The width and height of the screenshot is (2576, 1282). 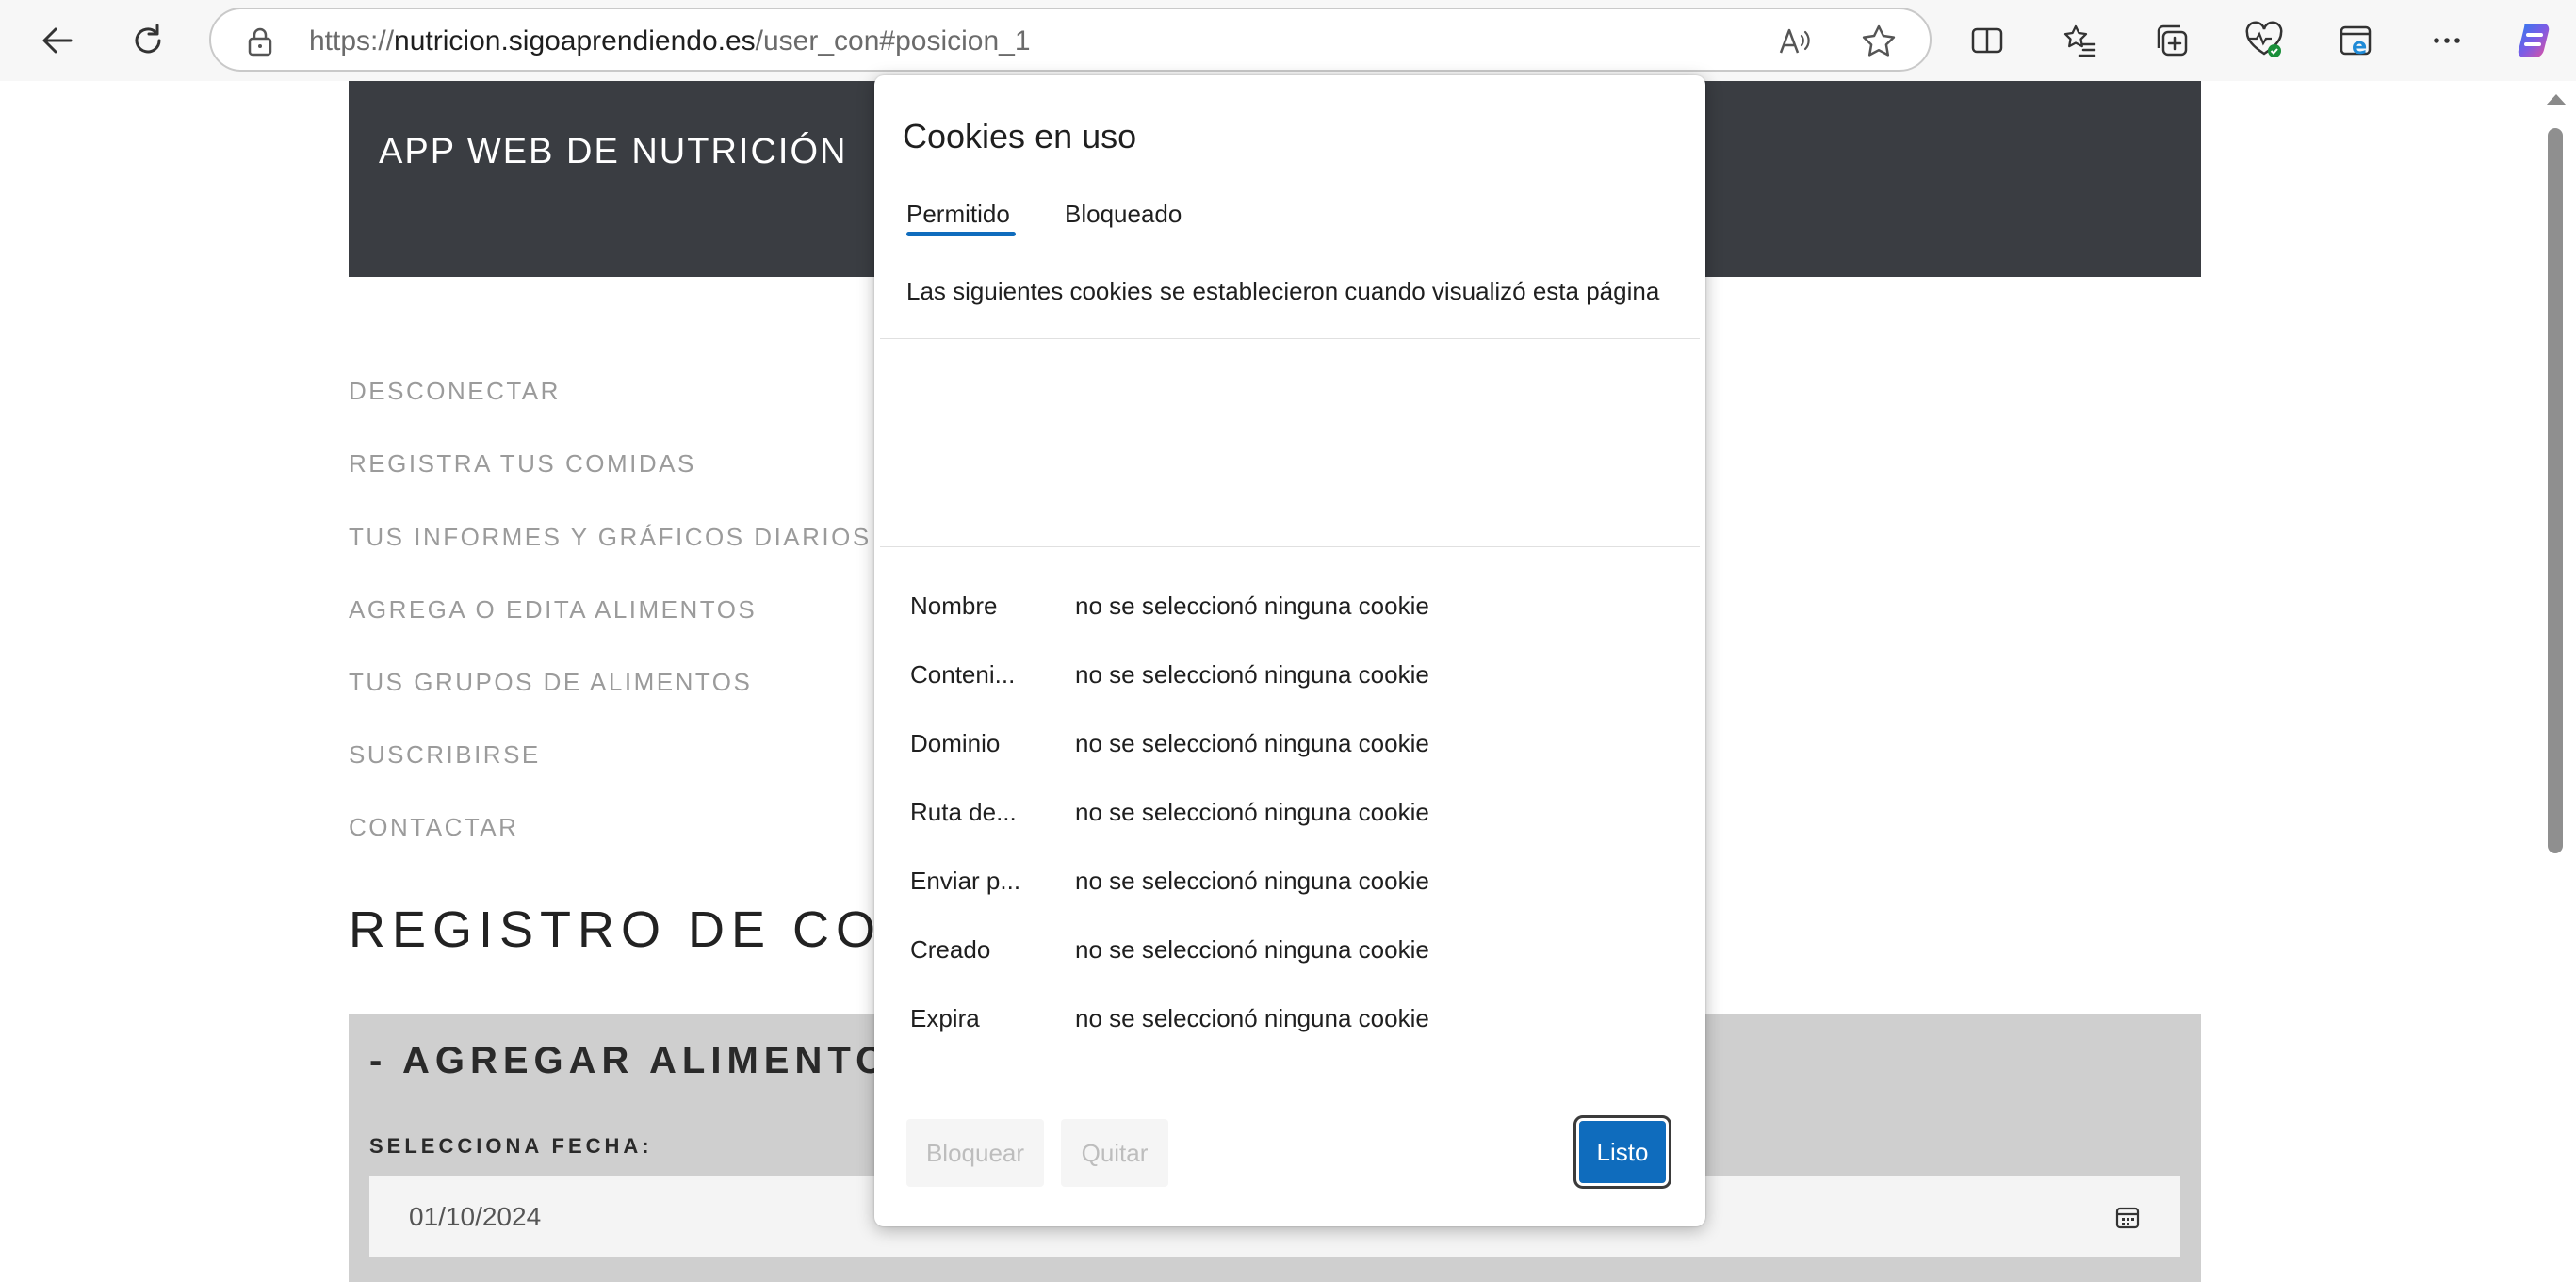 What do you see at coordinates (945, 1018) in the screenshot?
I see `detail-key: Expira` at bounding box center [945, 1018].